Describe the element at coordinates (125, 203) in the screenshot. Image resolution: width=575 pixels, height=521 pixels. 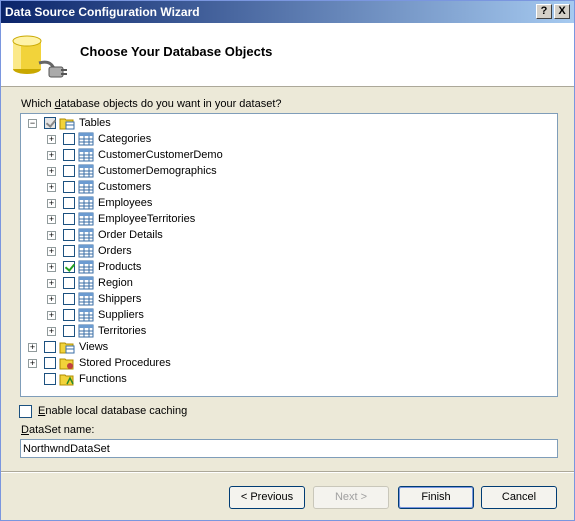
I see `node-label: Employees` at that location.